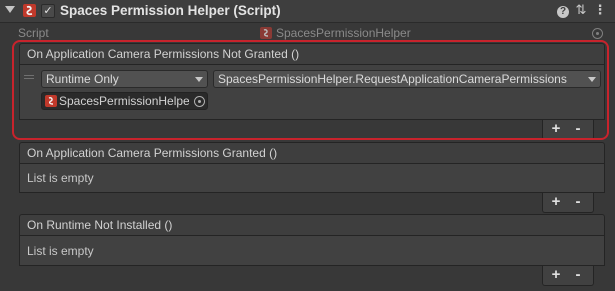 The height and width of the screenshot is (291, 615). Describe the element at coordinates (10, 9) in the screenshot. I see `foldout-arrow-icon` at that location.